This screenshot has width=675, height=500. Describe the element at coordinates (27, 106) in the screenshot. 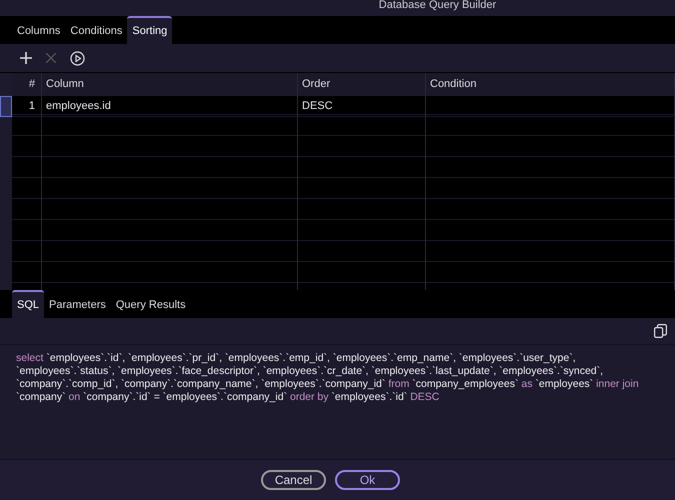

I see `table-cell: 1` at that location.